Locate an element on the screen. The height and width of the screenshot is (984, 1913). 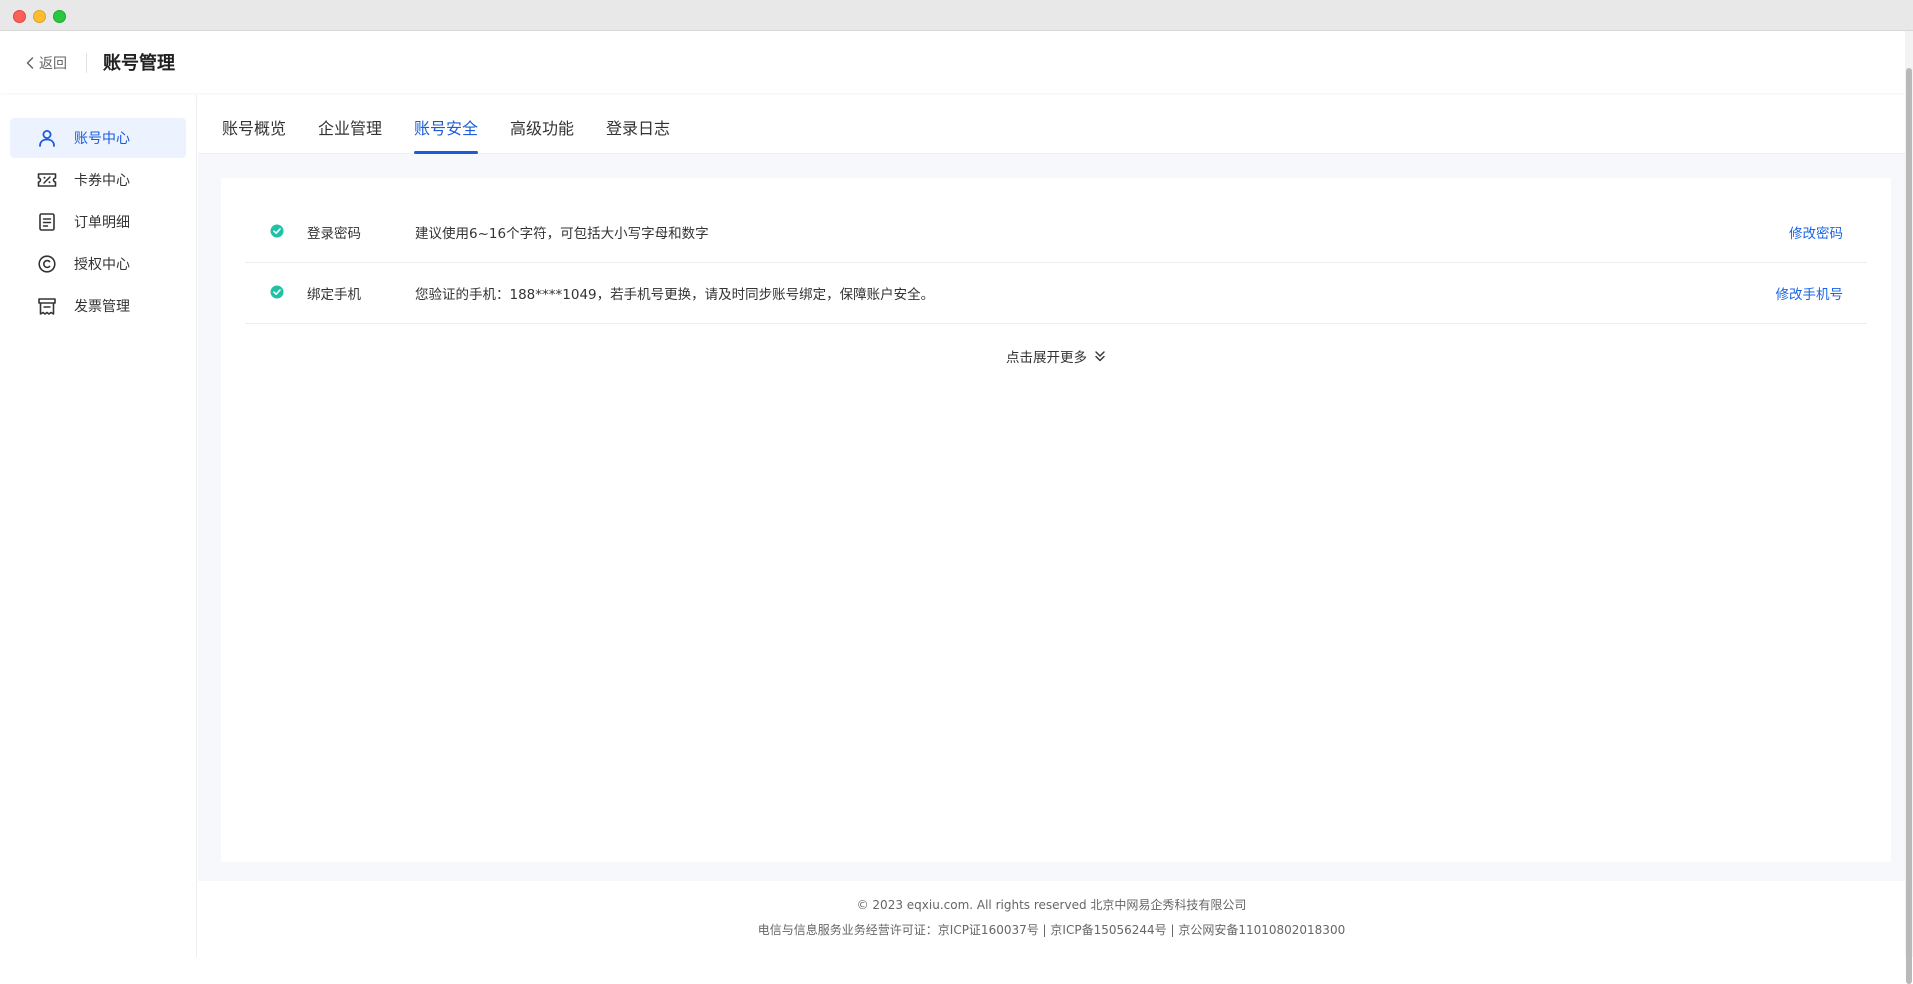
copyright-icon is located at coordinates (47, 264).